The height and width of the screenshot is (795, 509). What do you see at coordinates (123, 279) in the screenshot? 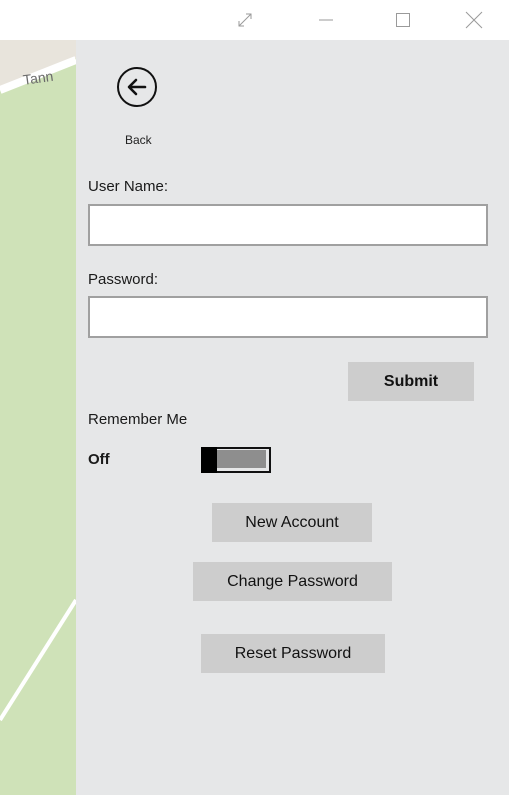
I see `password-label: Password:` at bounding box center [123, 279].